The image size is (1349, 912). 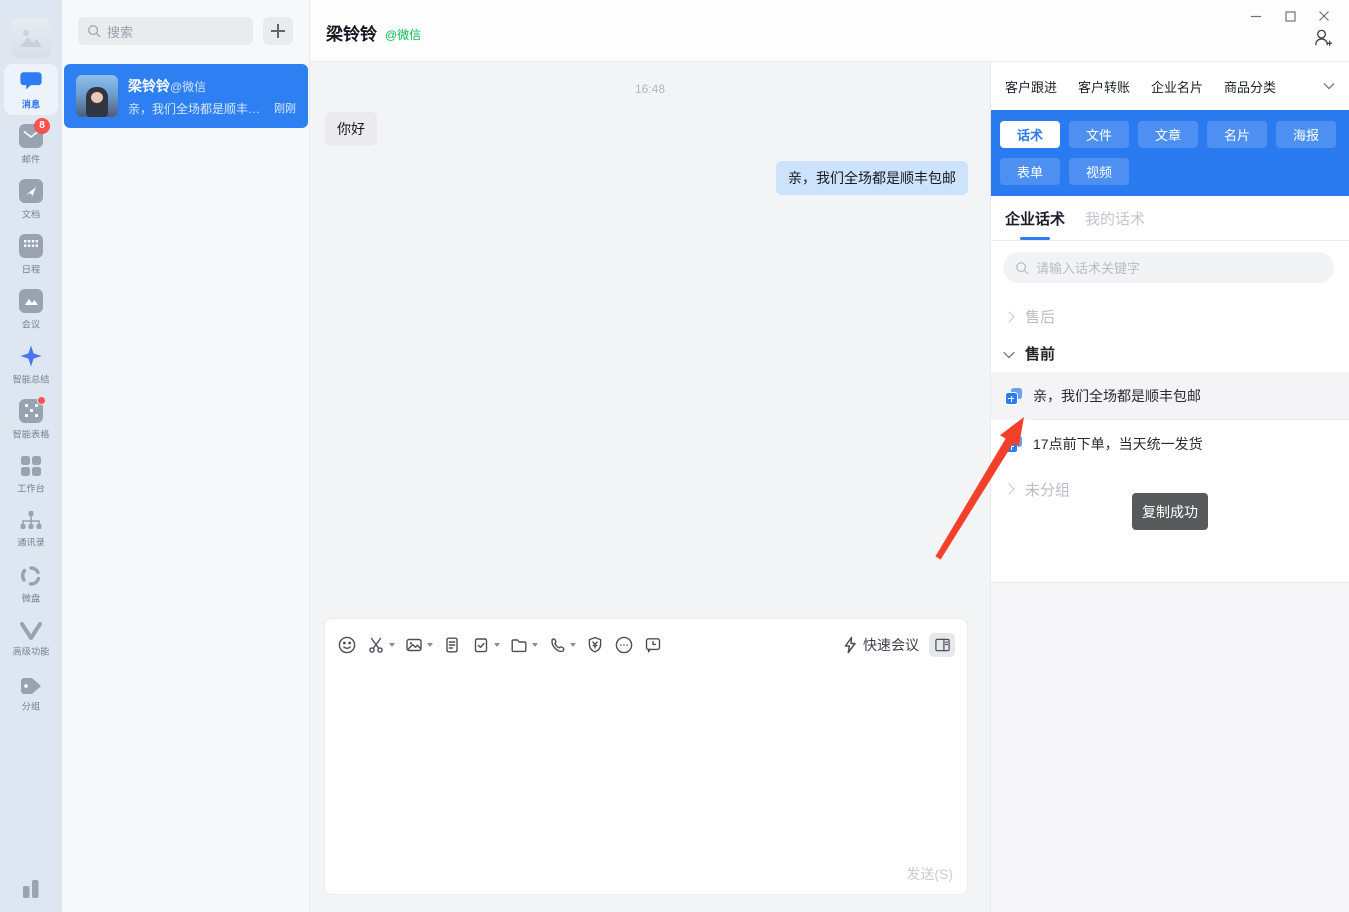 I want to click on category-articles: 文章, so click(x=1168, y=134).